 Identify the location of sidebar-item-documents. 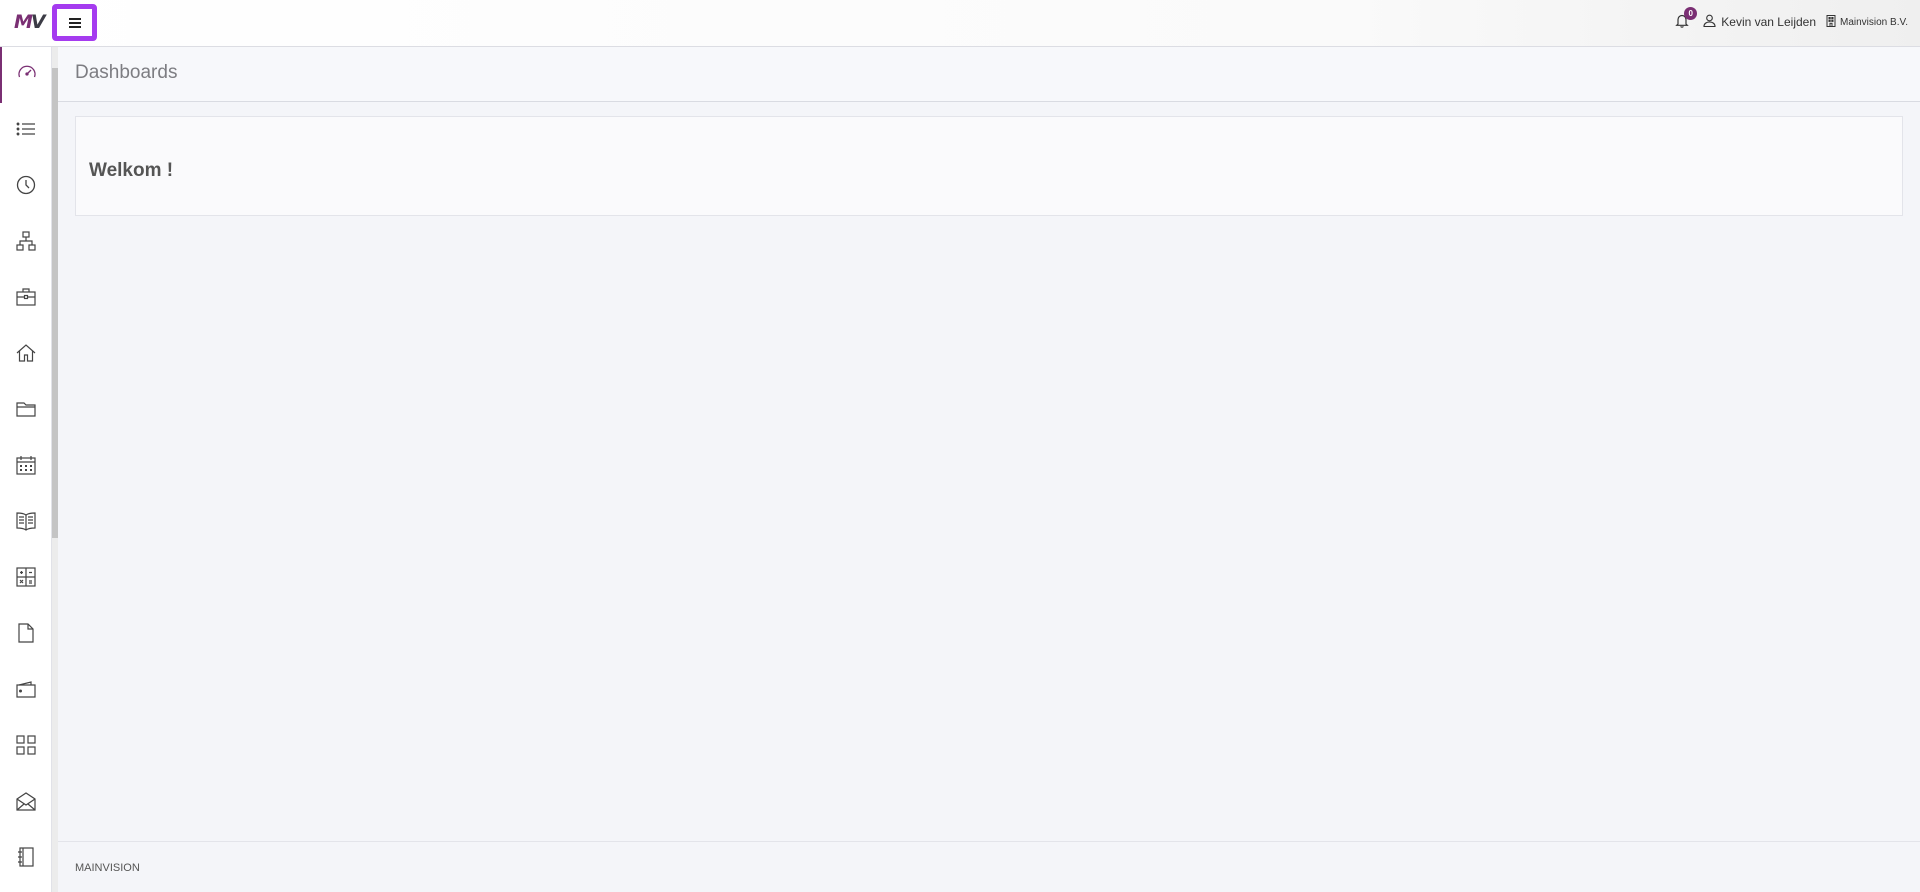
(26, 635).